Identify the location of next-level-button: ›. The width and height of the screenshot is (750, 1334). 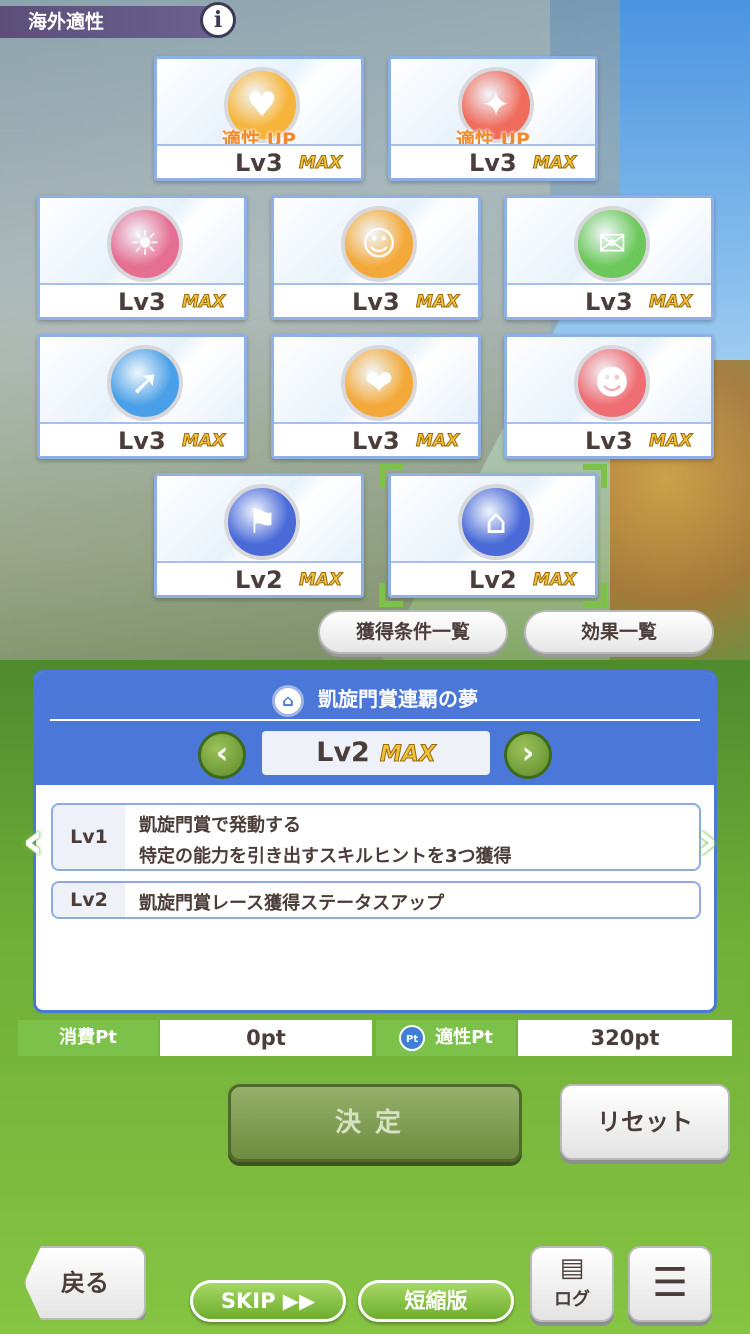
(528, 755).